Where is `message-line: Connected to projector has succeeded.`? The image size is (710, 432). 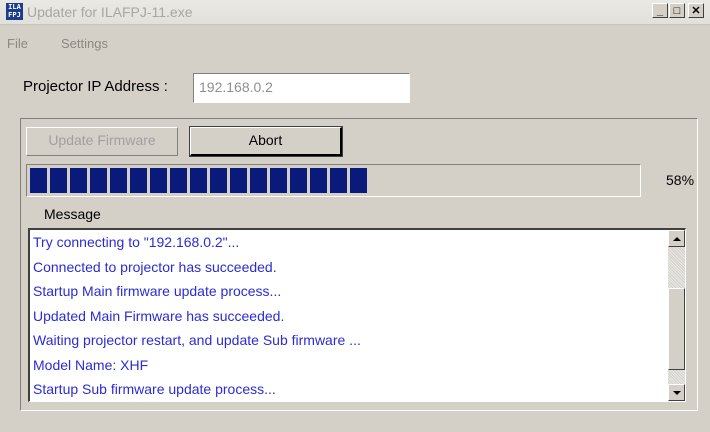 message-line: Connected to projector has succeeded. is located at coordinates (155, 266).